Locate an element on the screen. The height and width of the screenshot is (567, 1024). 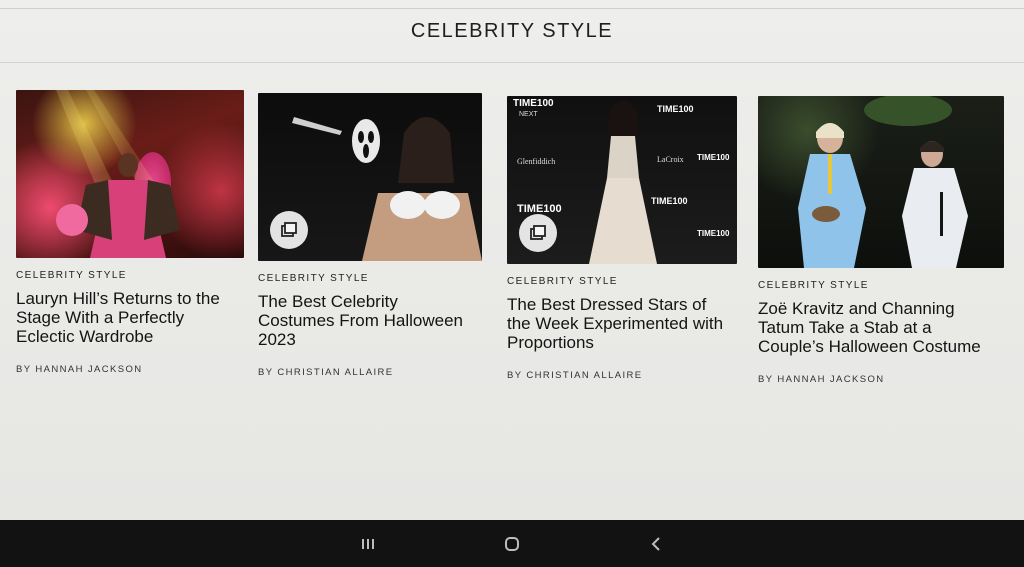
back-button is located at coordinates (656, 544).